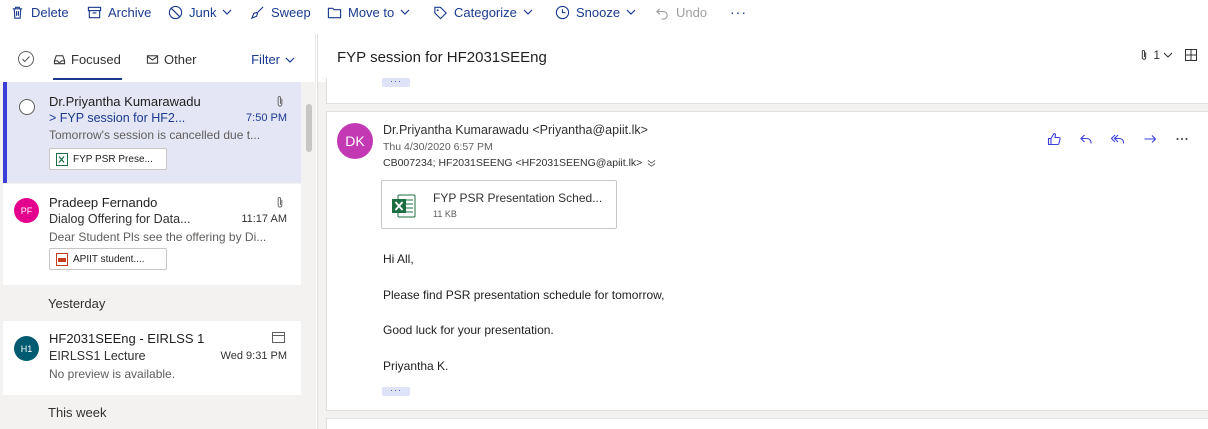  I want to click on show-more-button: ···, so click(396, 82).